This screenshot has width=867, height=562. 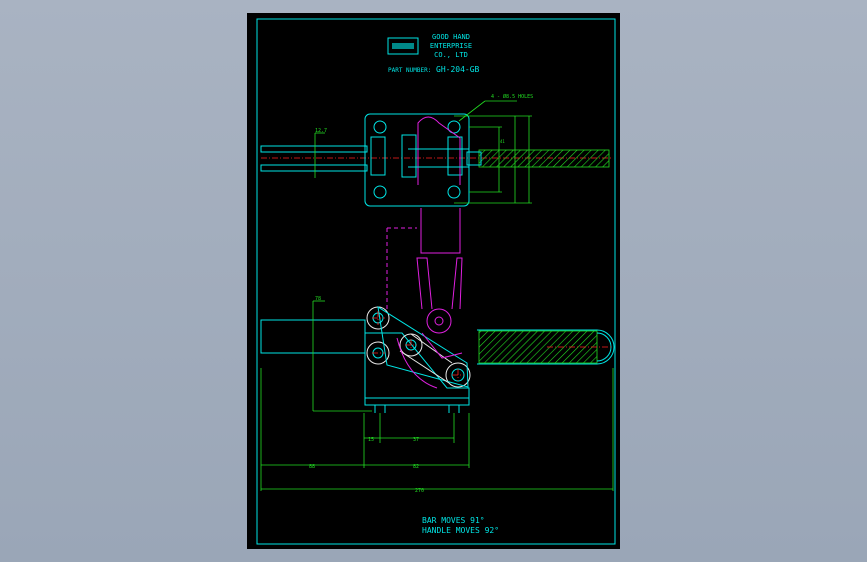 I want to click on top-dimensions: 12.7 4 - Ø8.5 HOLES 41, so click(x=423, y=148).